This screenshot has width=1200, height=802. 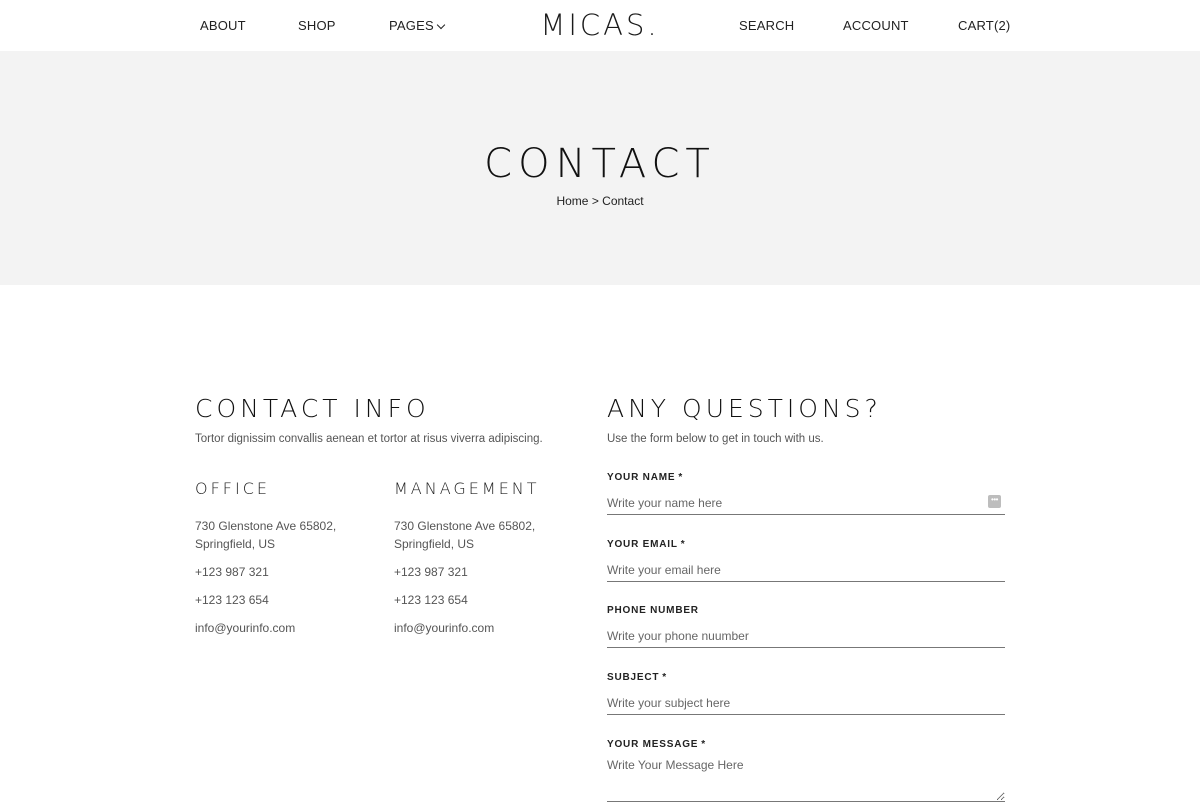 I want to click on nav-search-link: SEARCH, so click(x=766, y=25).